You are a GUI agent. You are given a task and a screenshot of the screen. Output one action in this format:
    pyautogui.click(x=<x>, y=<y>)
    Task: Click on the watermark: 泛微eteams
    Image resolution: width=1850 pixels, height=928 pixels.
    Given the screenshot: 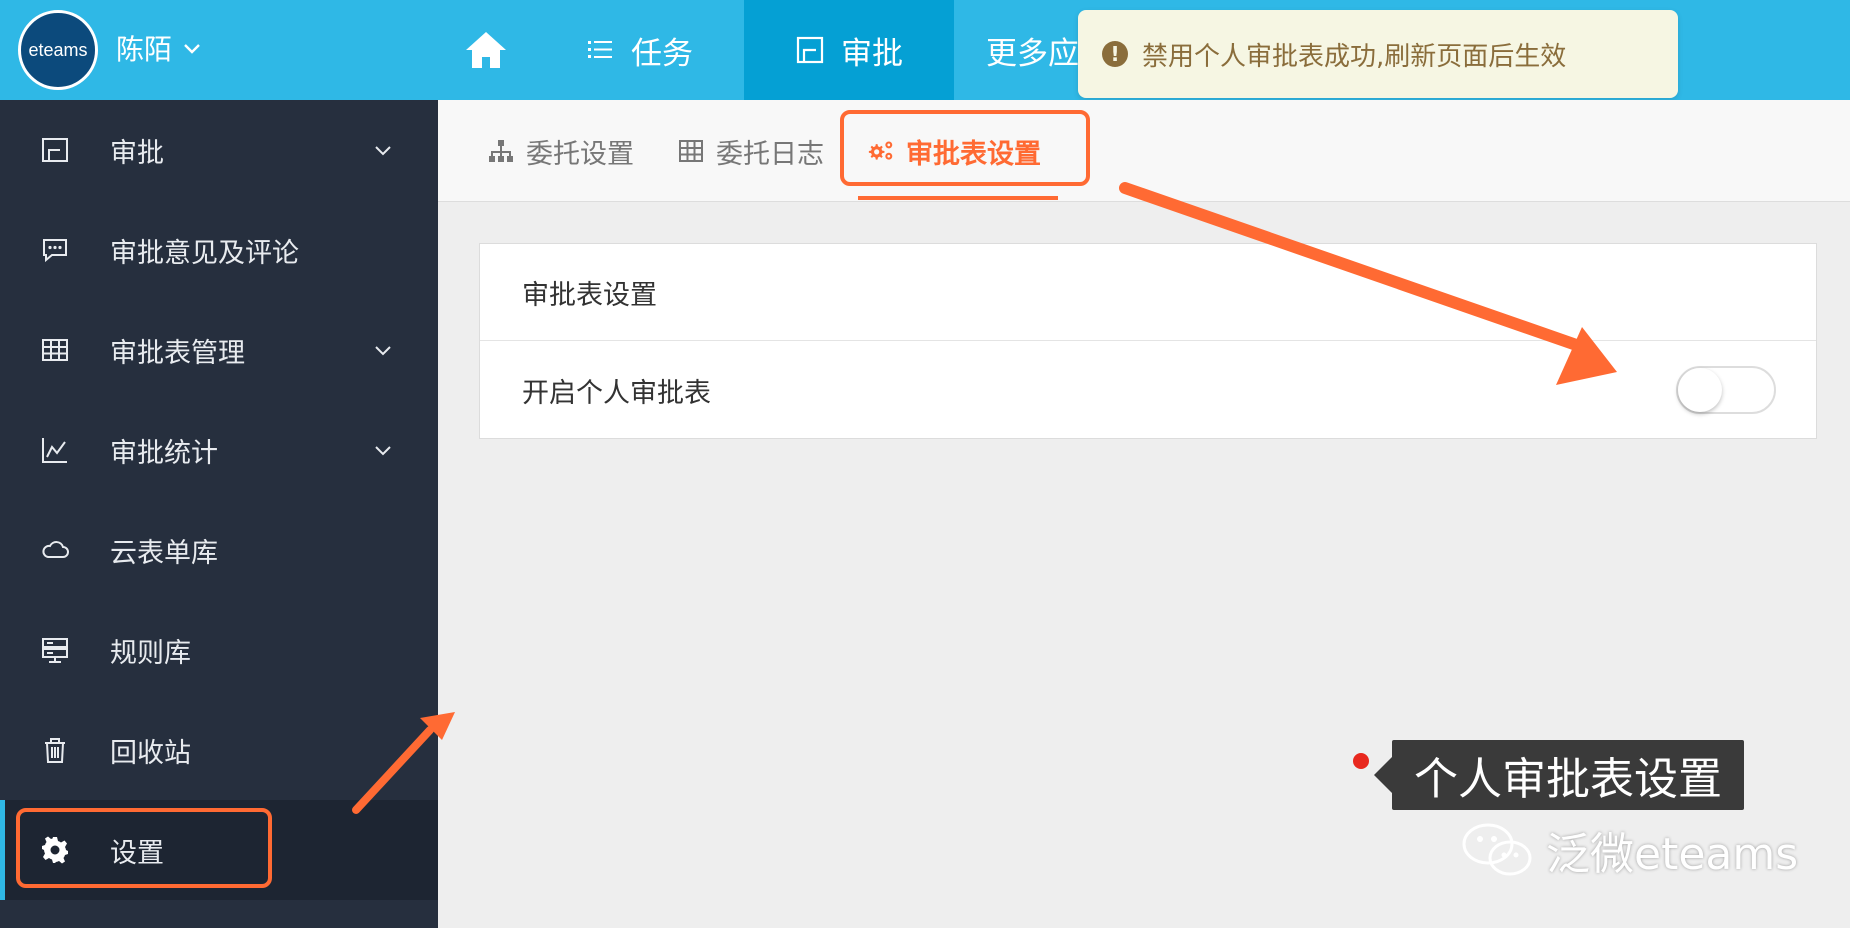 What is the action you would take?
    pyautogui.click(x=1629, y=850)
    